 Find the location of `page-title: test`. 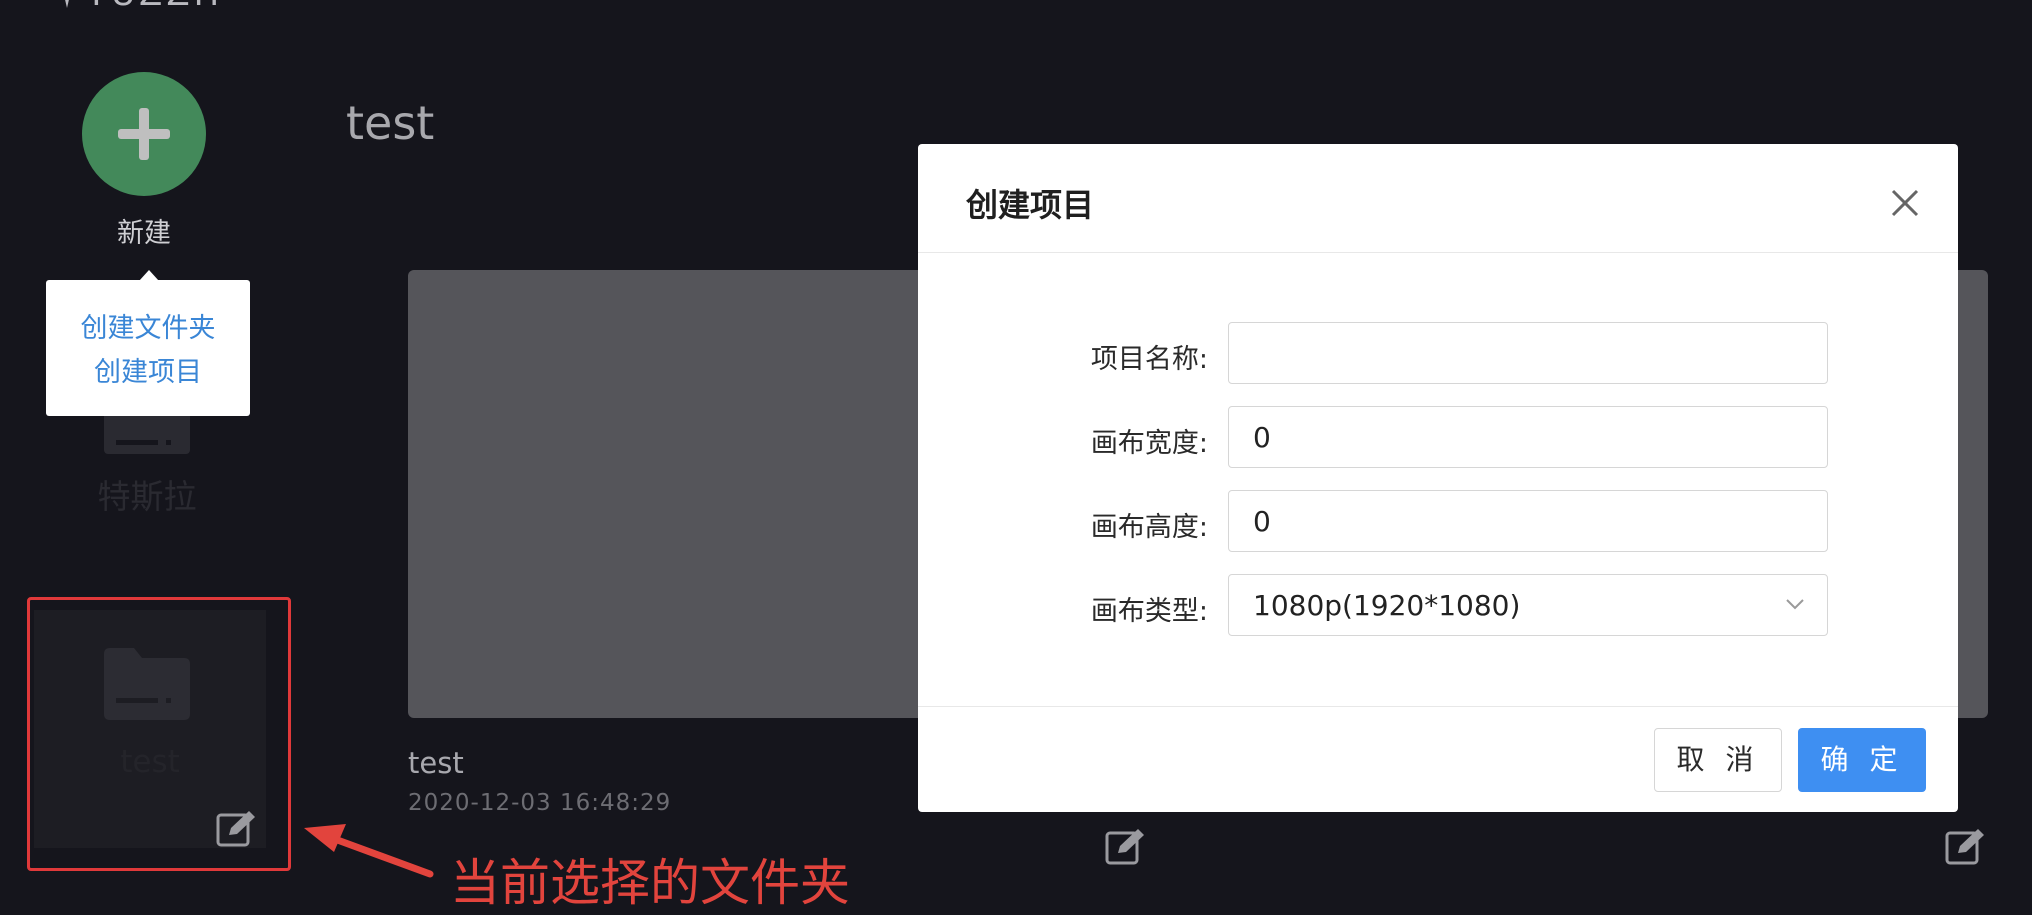

page-title: test is located at coordinates (390, 123).